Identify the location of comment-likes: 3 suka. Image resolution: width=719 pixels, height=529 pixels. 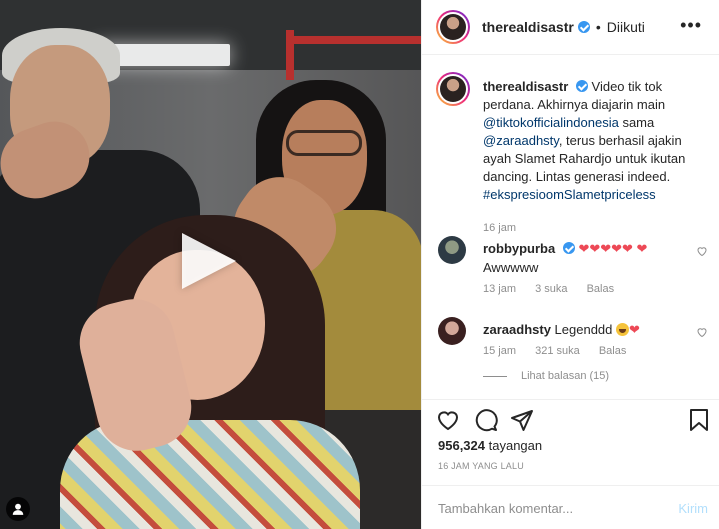
(551, 289).